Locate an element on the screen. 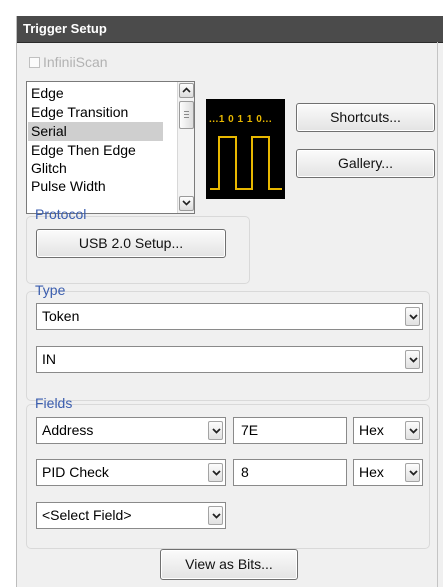  field-select-value: PID Check is located at coordinates (75, 472).